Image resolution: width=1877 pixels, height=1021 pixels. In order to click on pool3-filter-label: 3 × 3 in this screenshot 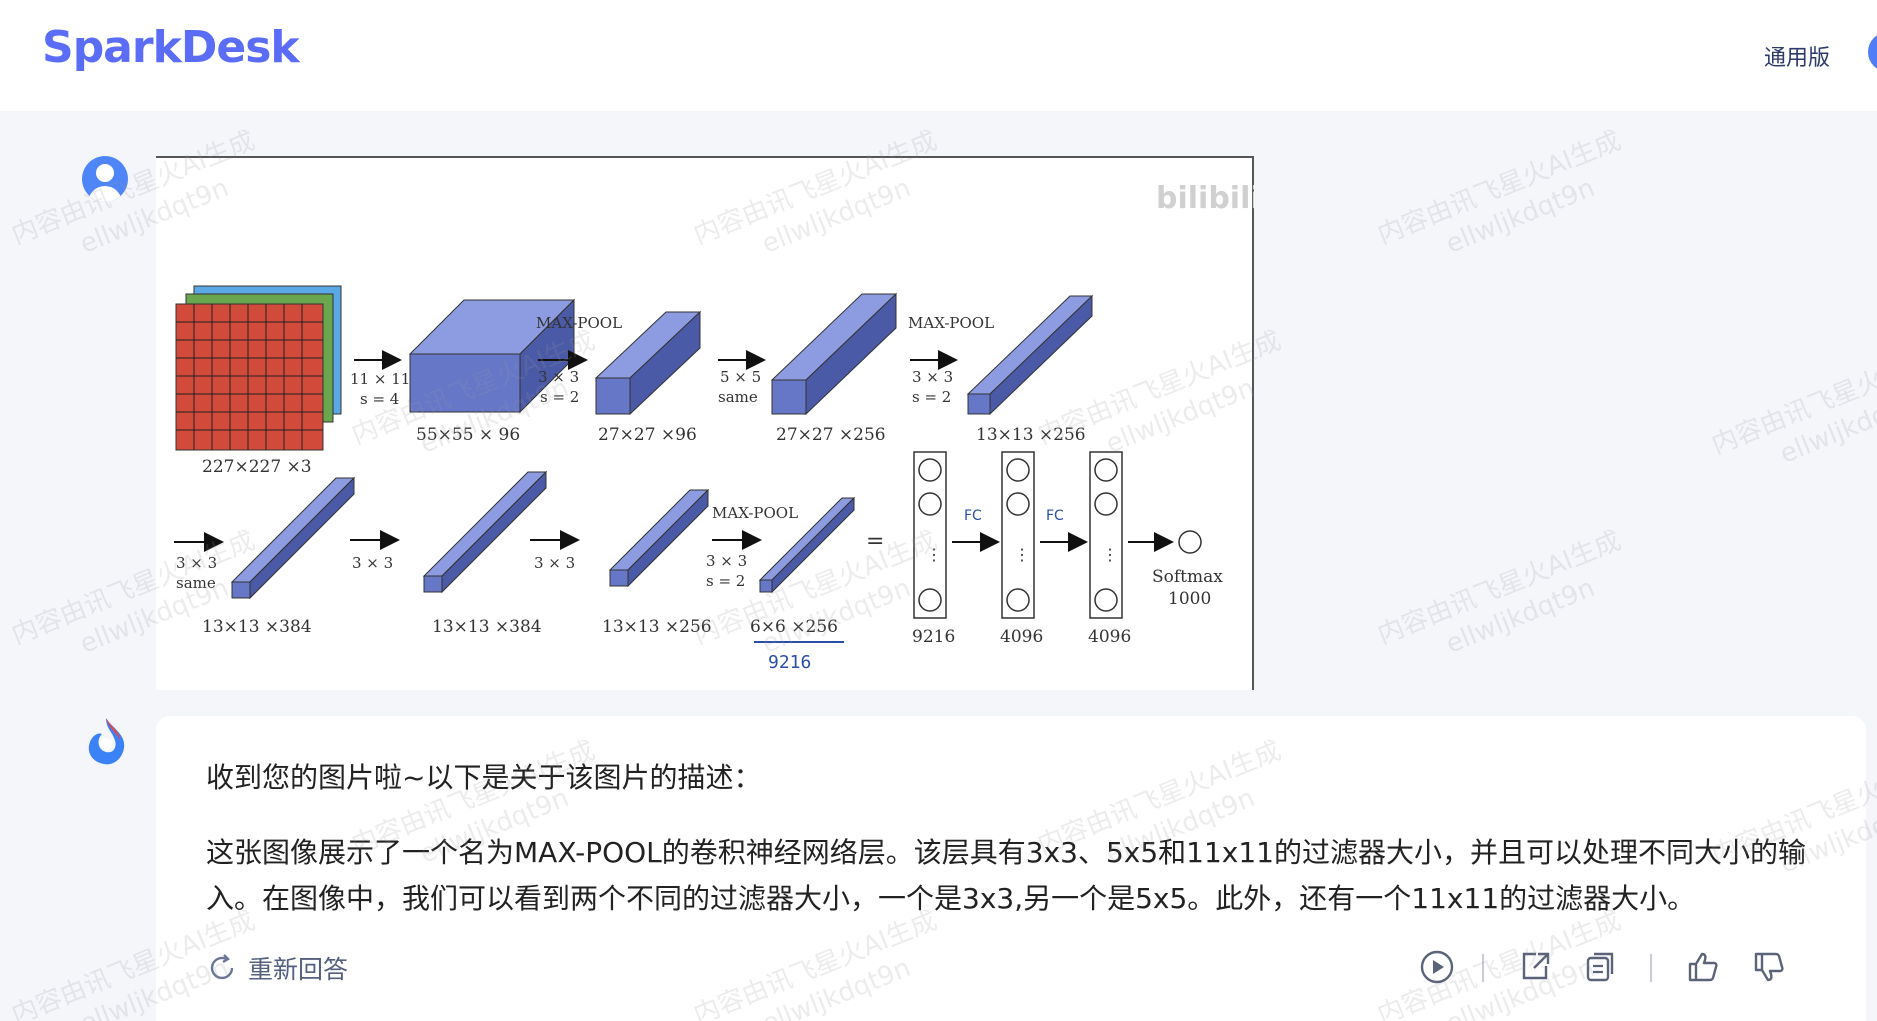, I will do `click(726, 561)`.